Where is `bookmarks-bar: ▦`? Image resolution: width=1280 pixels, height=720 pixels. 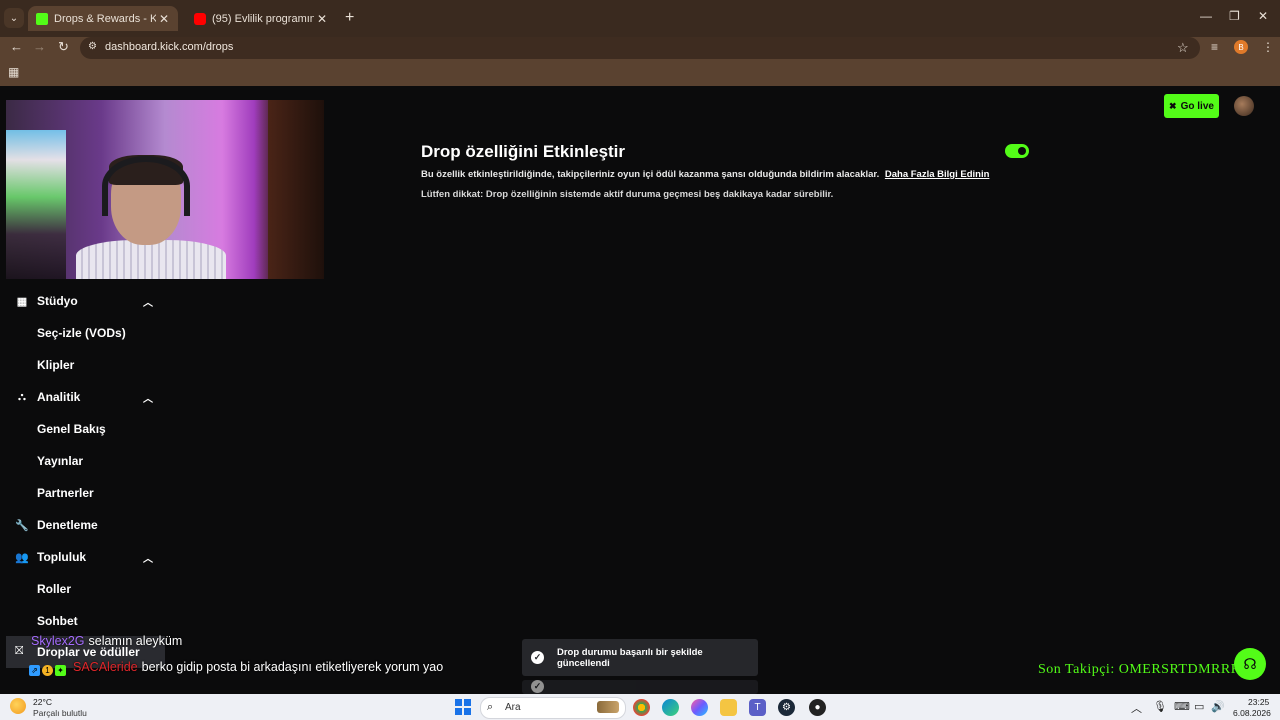
bookmarks-bar: ▦ is located at coordinates (640, 72).